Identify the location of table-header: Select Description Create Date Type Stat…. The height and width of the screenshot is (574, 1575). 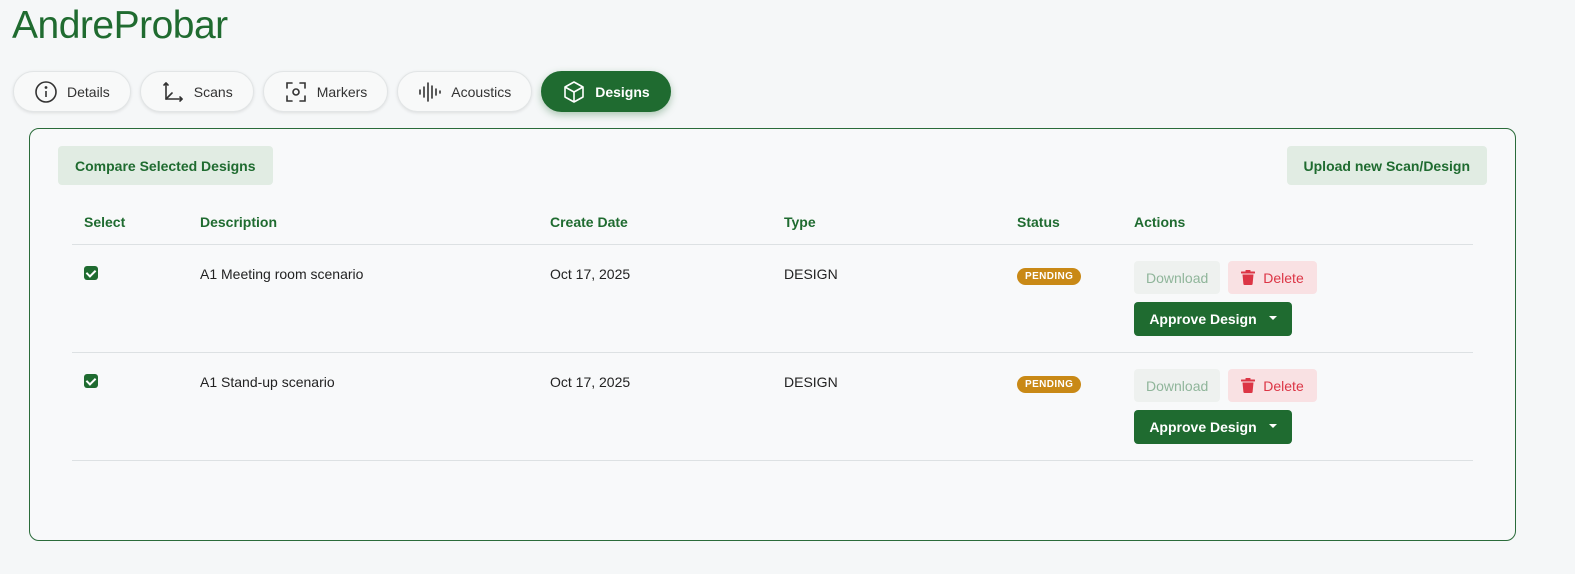
(772, 222).